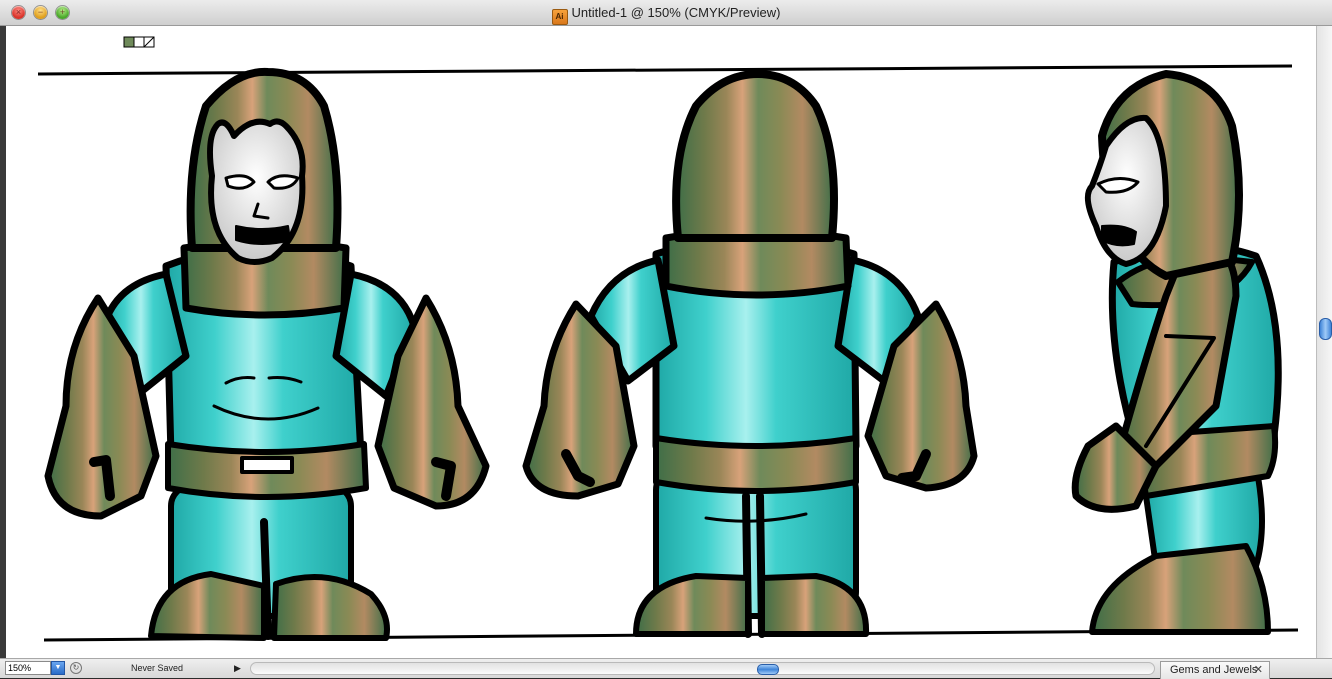  I want to click on illustrator-doc-icon: Ai, so click(559, 17).